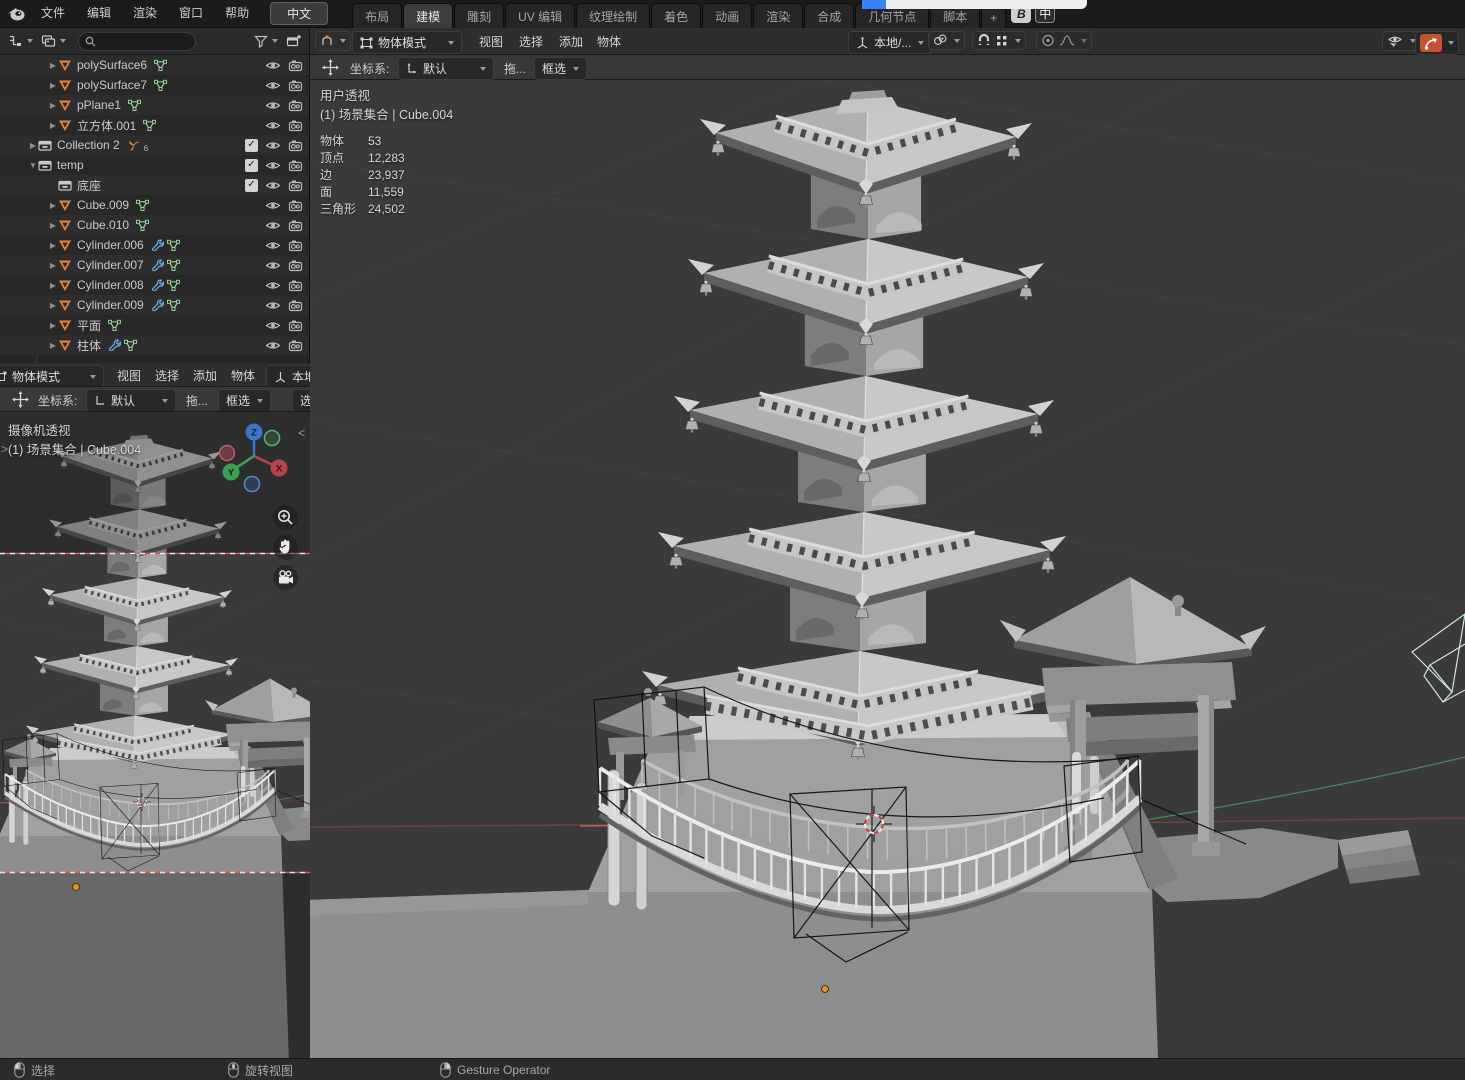  I want to click on object-name: Cylinder.007, so click(110, 265).